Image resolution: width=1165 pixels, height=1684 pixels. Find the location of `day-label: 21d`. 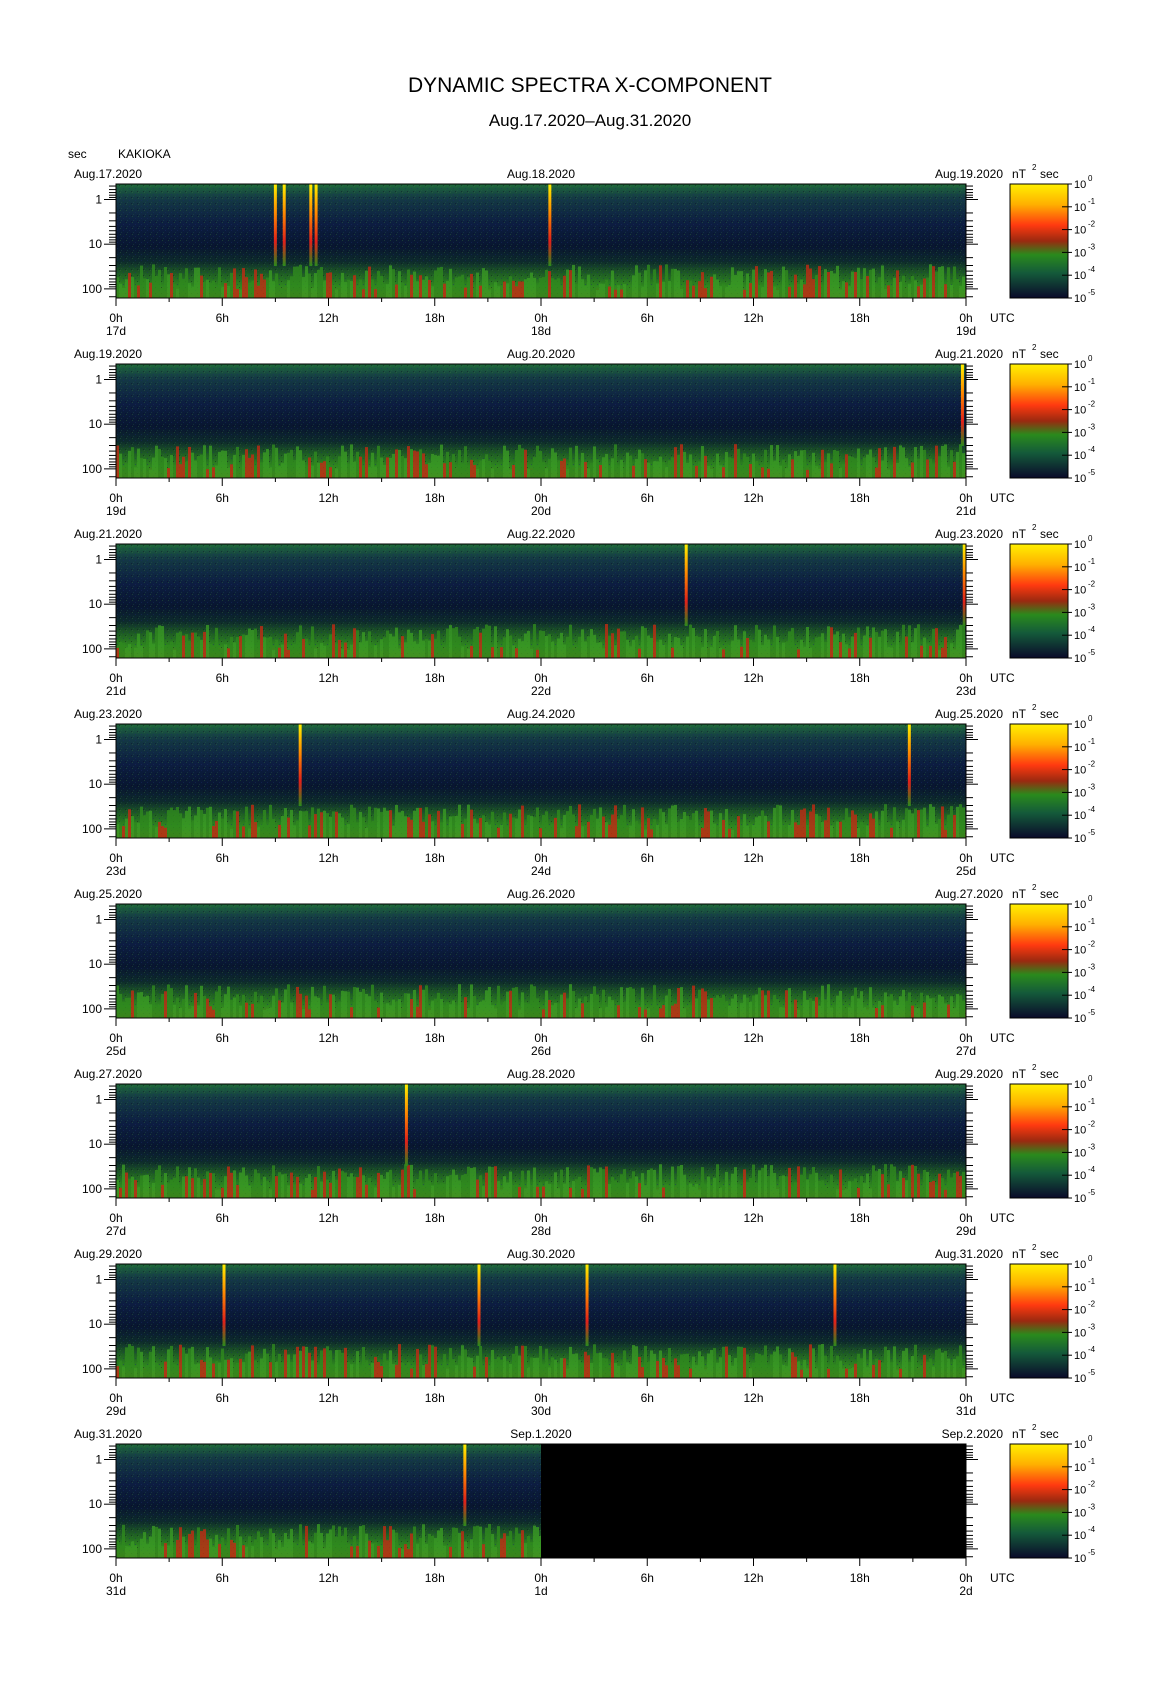

day-label: 21d is located at coordinates (116, 691).